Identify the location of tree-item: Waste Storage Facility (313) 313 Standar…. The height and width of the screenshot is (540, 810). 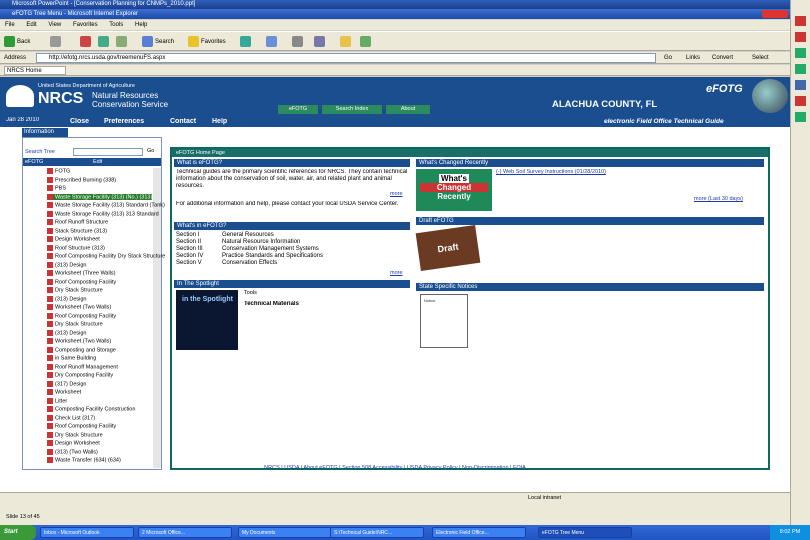
(103, 213).